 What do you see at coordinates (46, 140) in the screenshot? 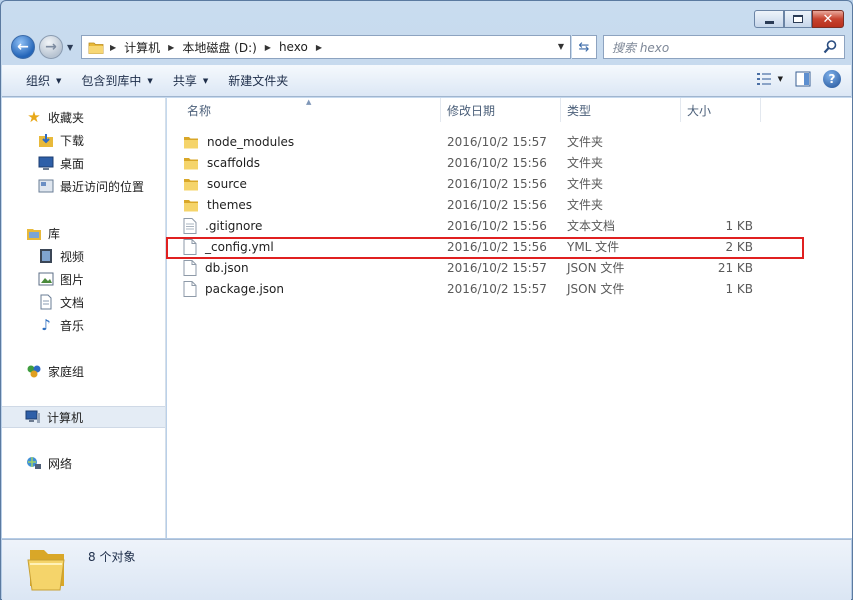
I see `downloads-icon` at bounding box center [46, 140].